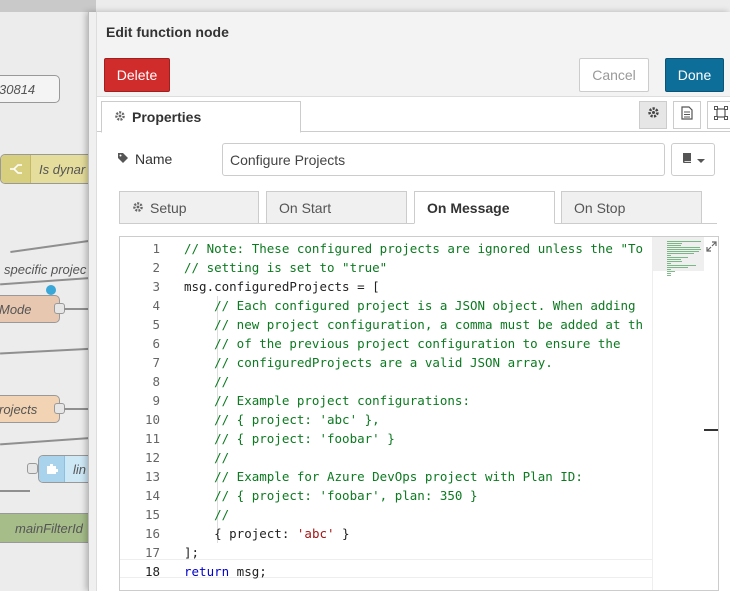  I want to click on line-number: 4, so click(156, 305).